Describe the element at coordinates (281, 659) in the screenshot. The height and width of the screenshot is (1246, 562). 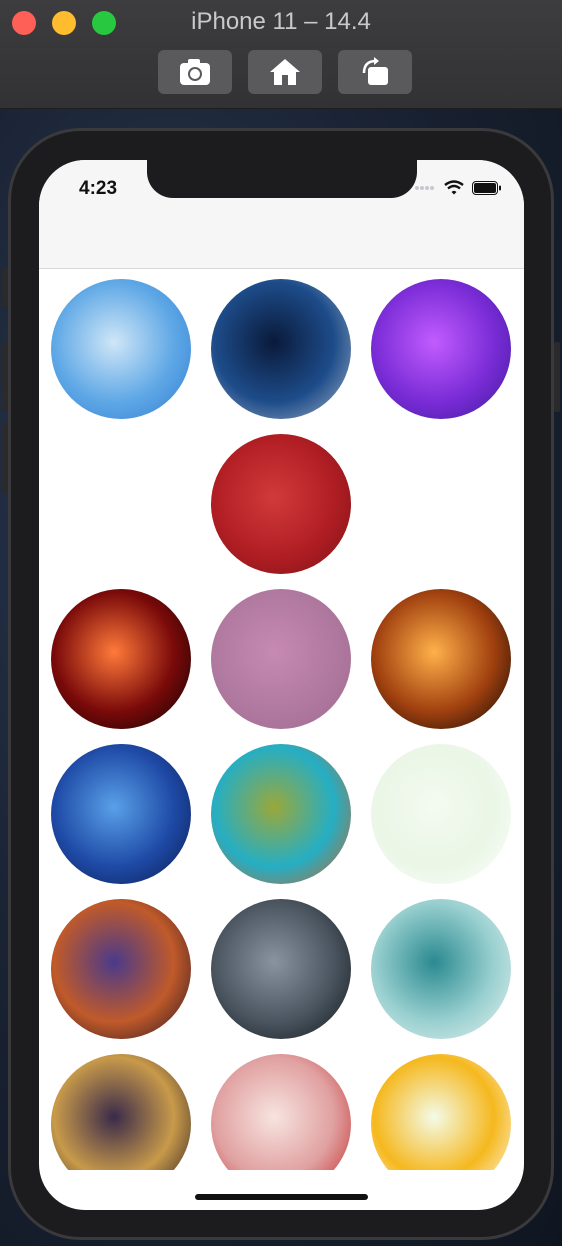
I see `grid-item-rose-hearts` at that location.